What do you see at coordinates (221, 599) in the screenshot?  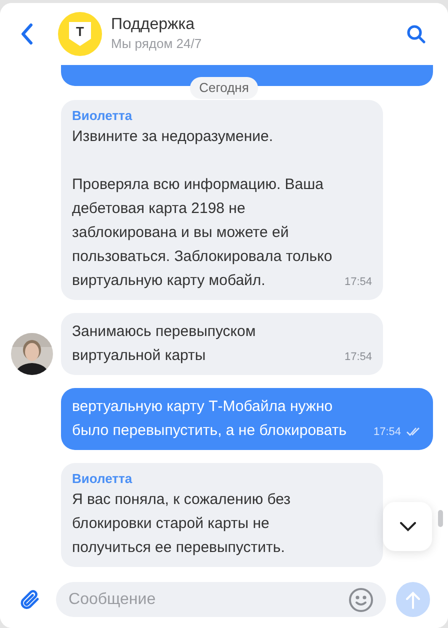 I see `message-field: Сообщение` at bounding box center [221, 599].